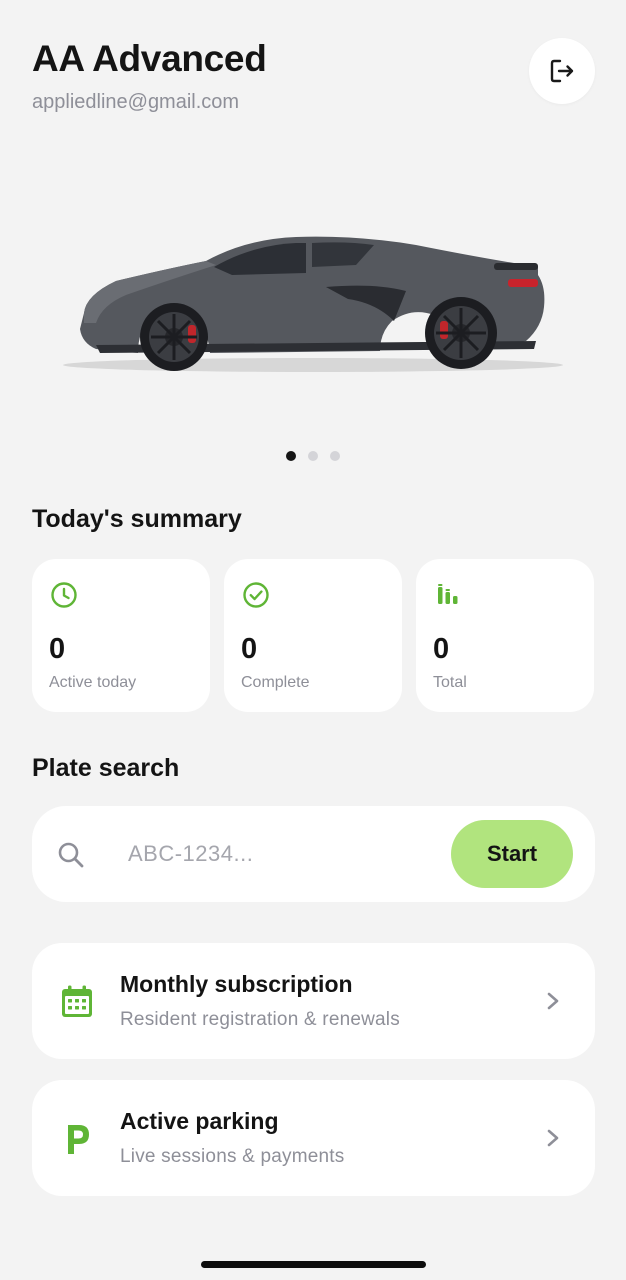  Describe the element at coordinates (57, 649) in the screenshot. I see `active-today-count: 0` at that location.